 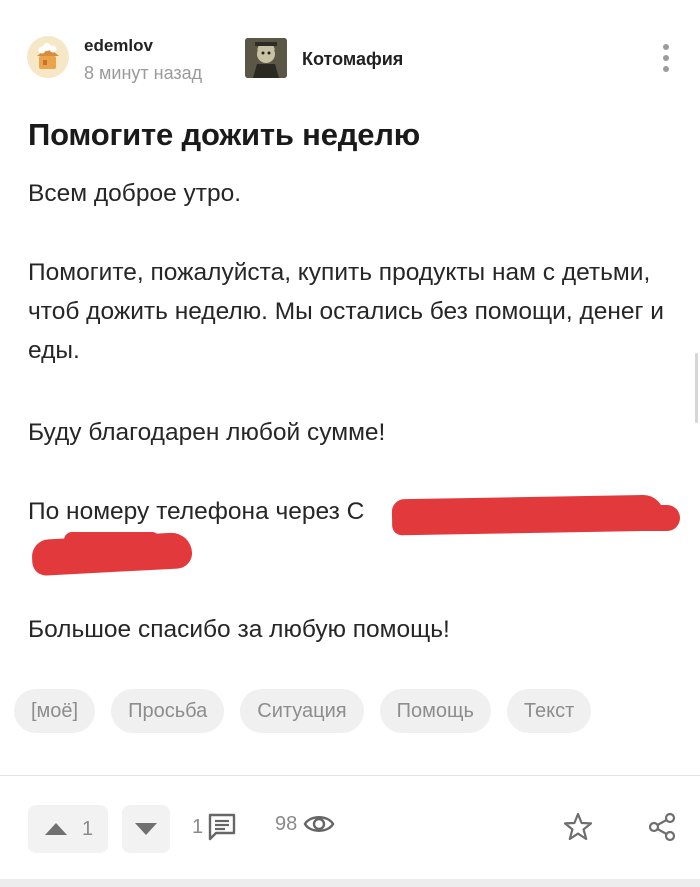 I want to click on post-header: edemlov 8 минут назад Котомафия, so click(x=350, y=50).